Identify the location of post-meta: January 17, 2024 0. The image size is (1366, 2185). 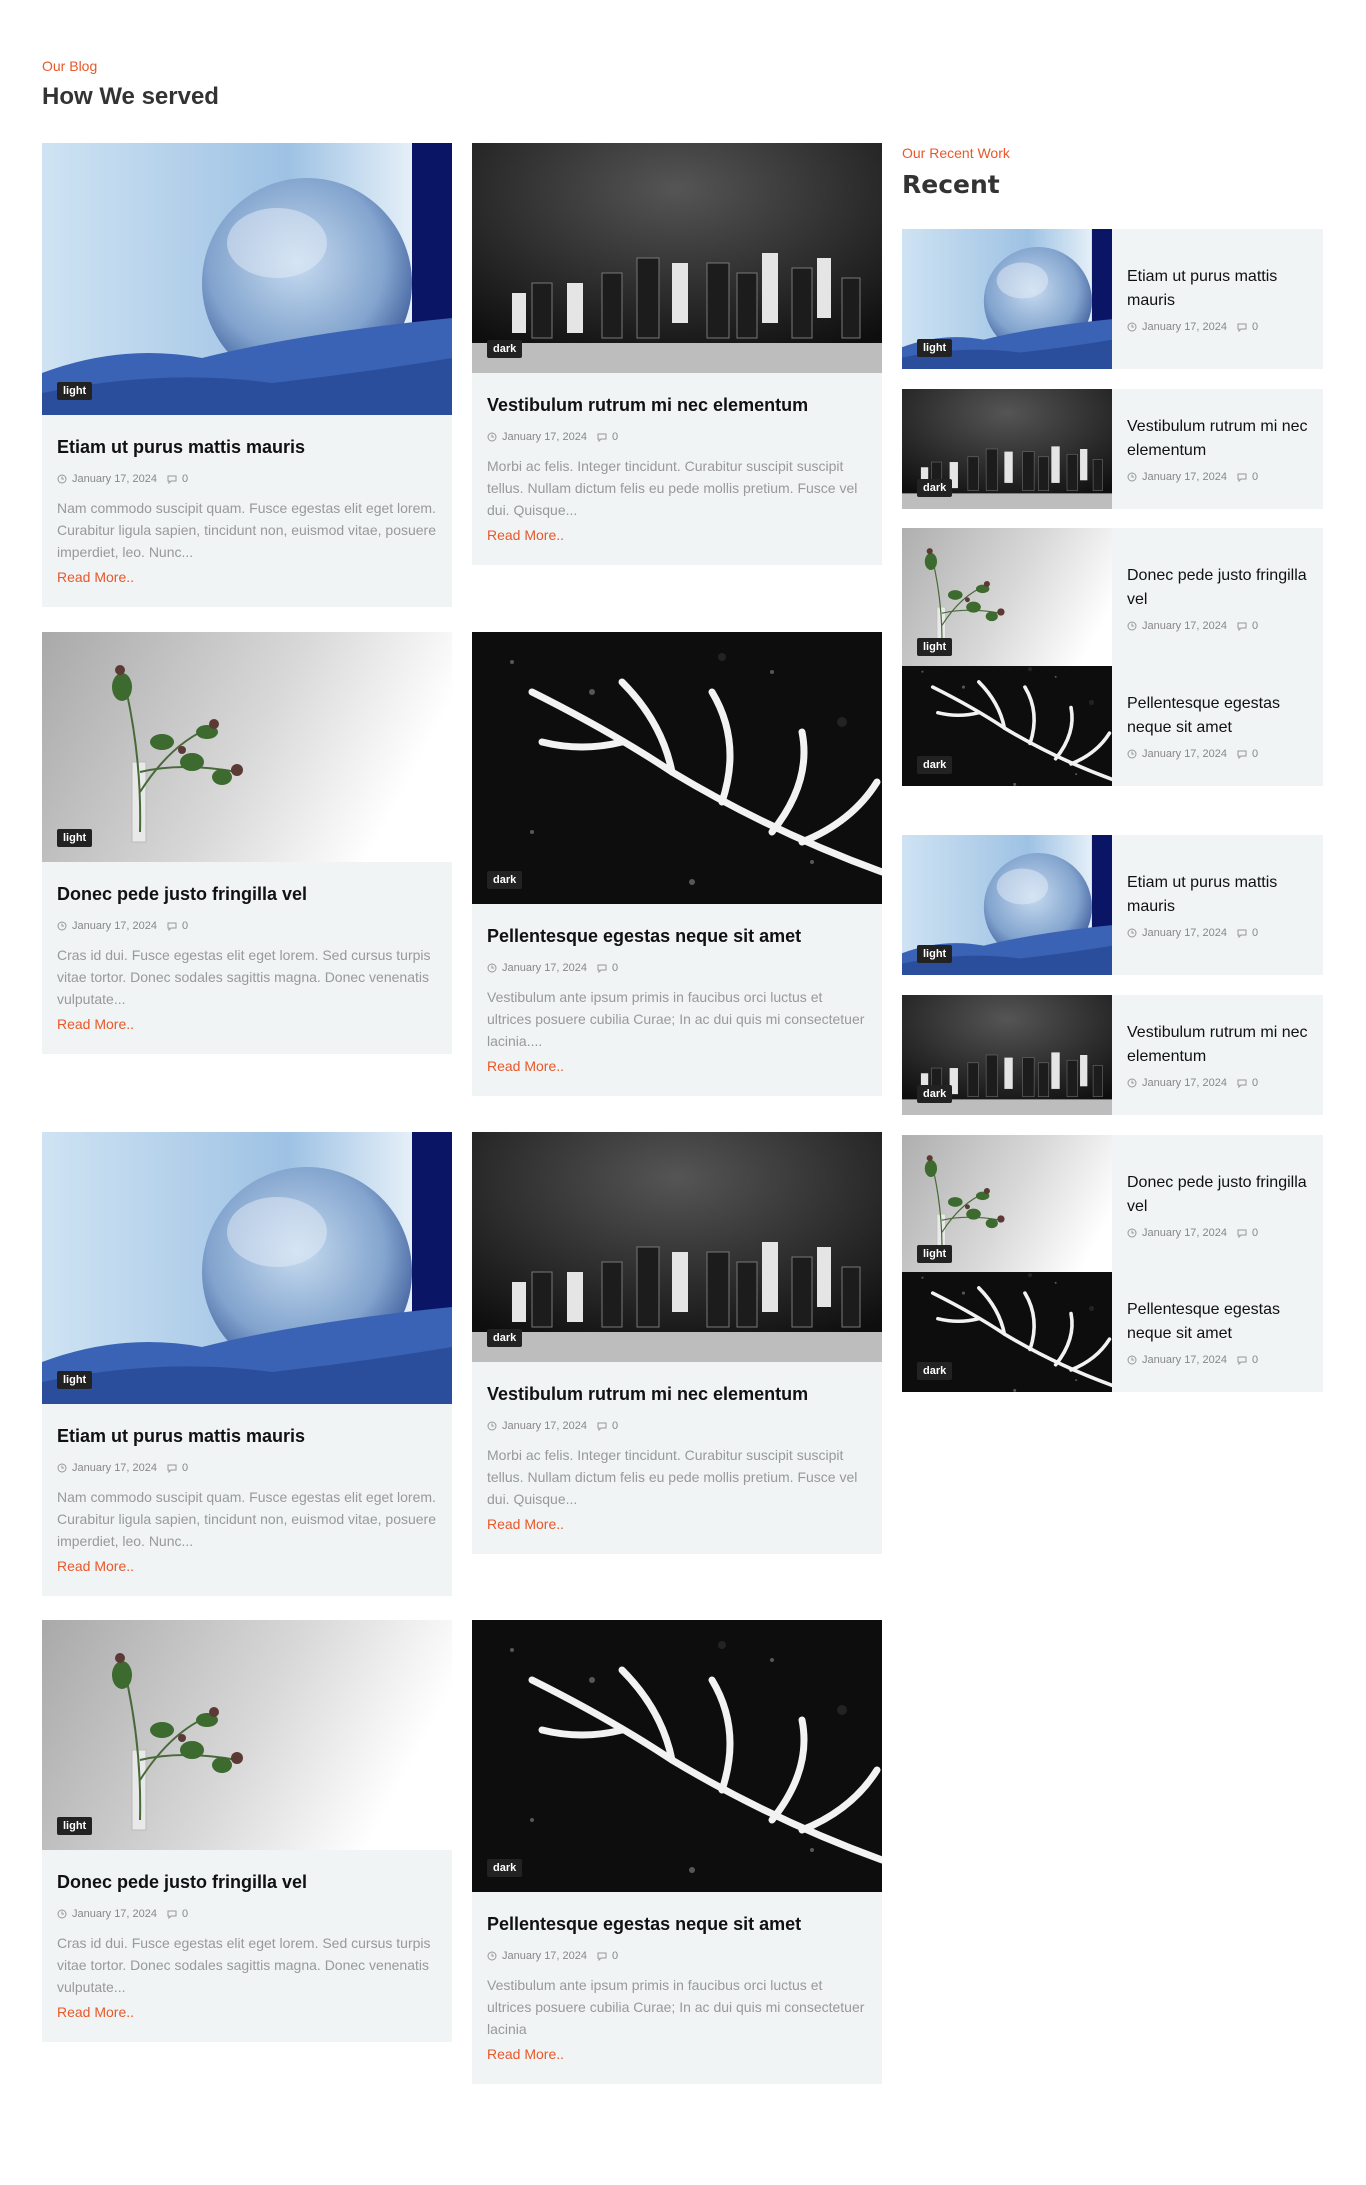
(247, 926).